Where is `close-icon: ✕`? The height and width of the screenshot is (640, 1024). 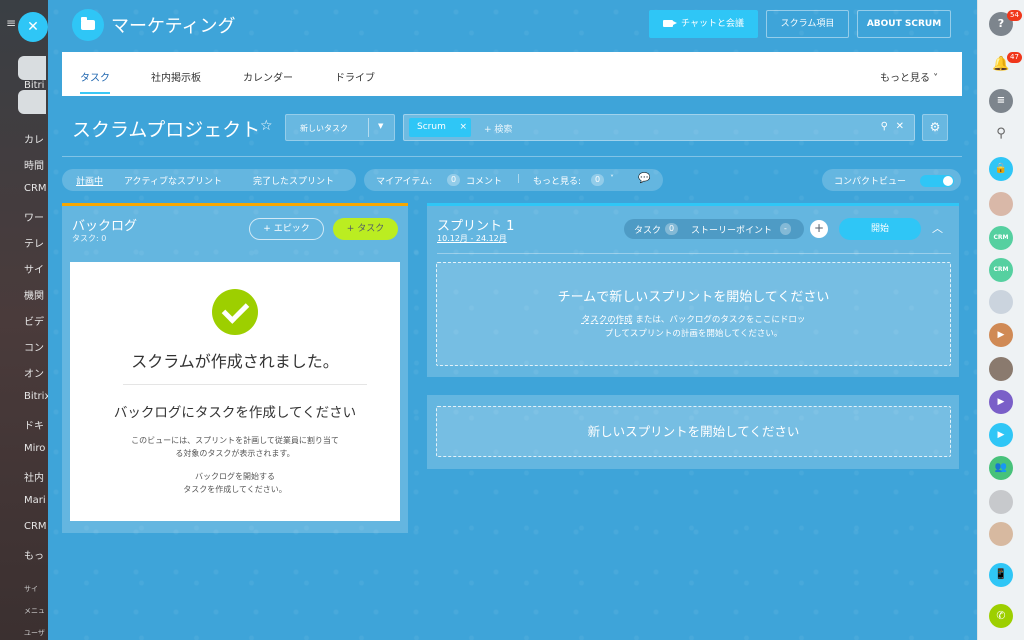
close-icon: ✕ is located at coordinates (33, 27).